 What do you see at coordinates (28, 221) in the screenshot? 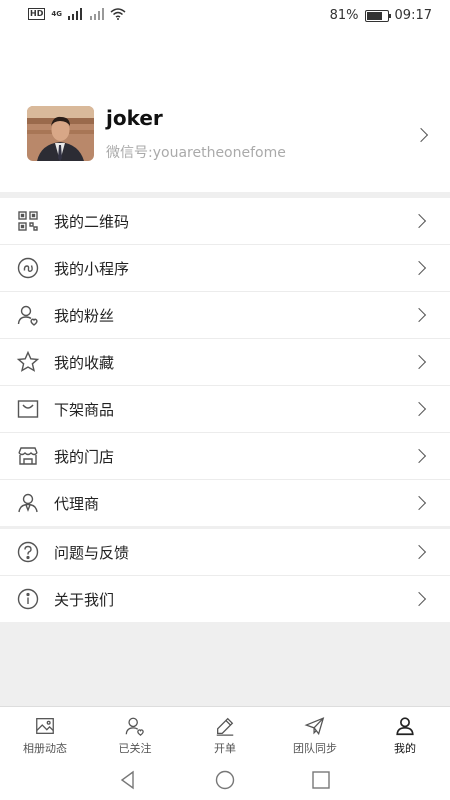
I see `qr-code-icon` at bounding box center [28, 221].